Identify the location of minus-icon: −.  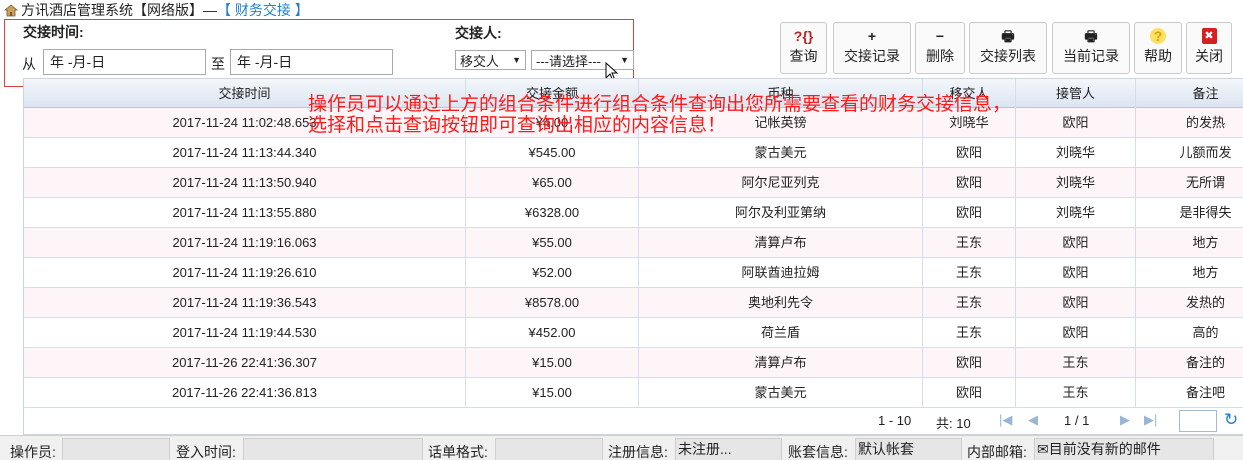
(940, 36).